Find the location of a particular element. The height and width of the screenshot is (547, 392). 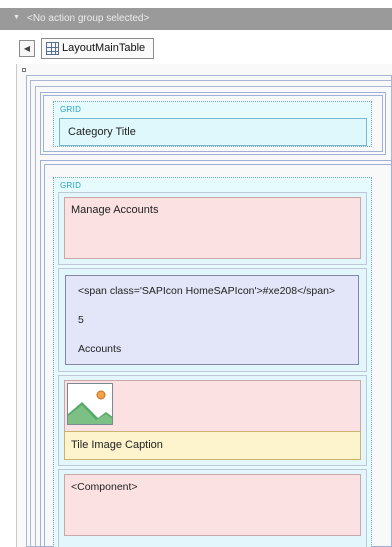

component-placeholder: <Component> is located at coordinates (212, 505).